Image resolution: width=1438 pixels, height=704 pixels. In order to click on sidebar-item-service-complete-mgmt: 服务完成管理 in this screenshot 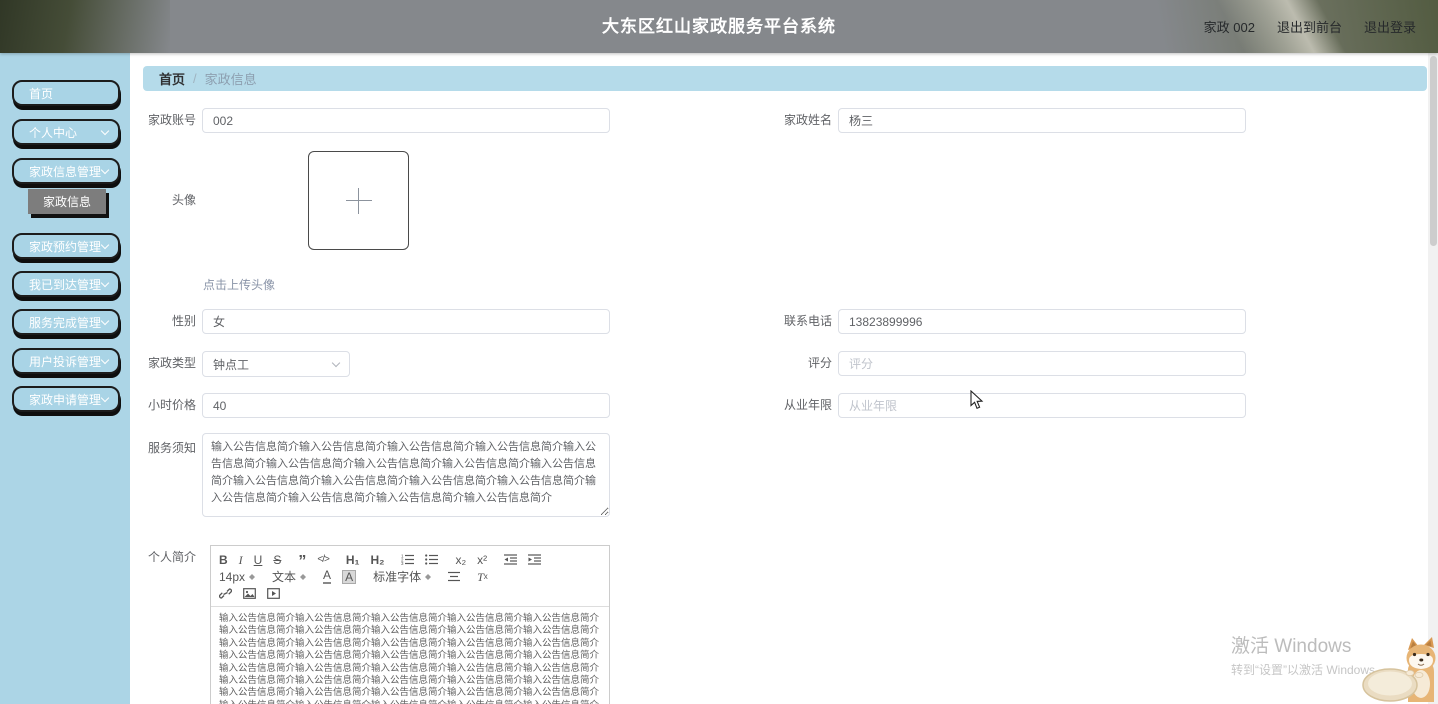, I will do `click(66, 322)`.